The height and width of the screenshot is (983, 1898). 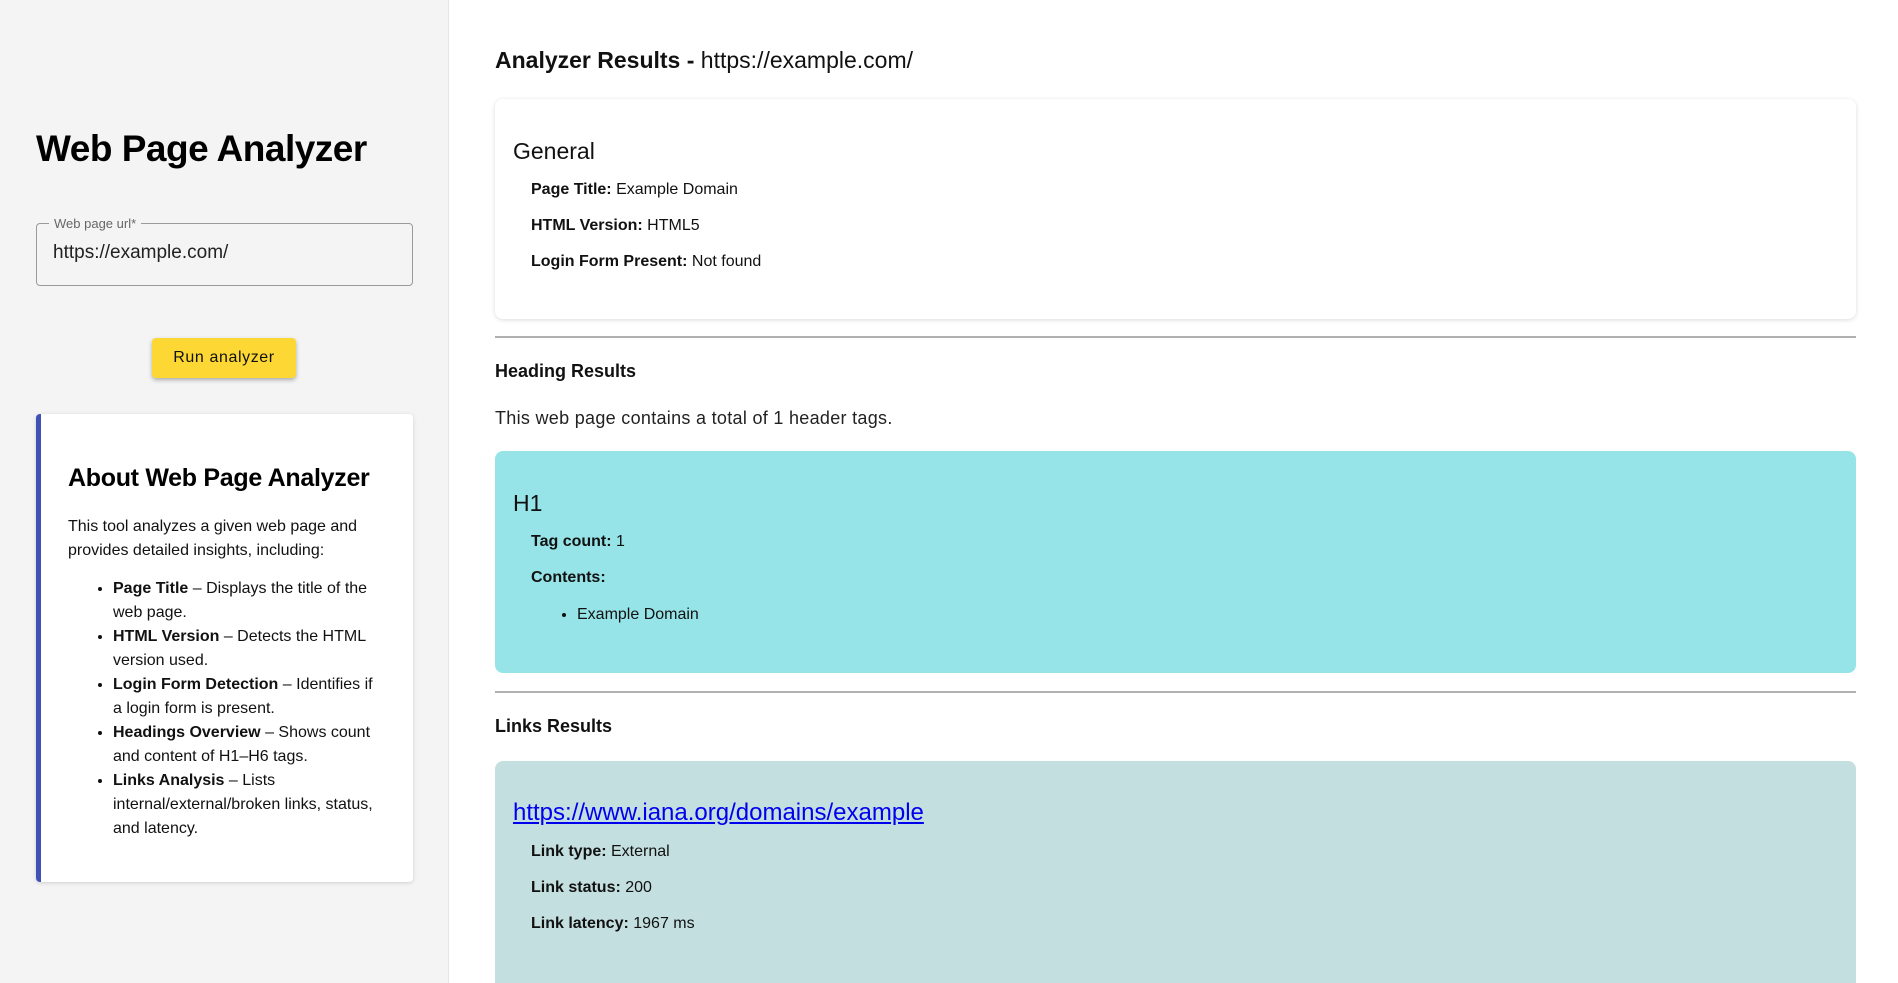 What do you see at coordinates (671, 225) in the screenshot?
I see `field-value: HTML5` at bounding box center [671, 225].